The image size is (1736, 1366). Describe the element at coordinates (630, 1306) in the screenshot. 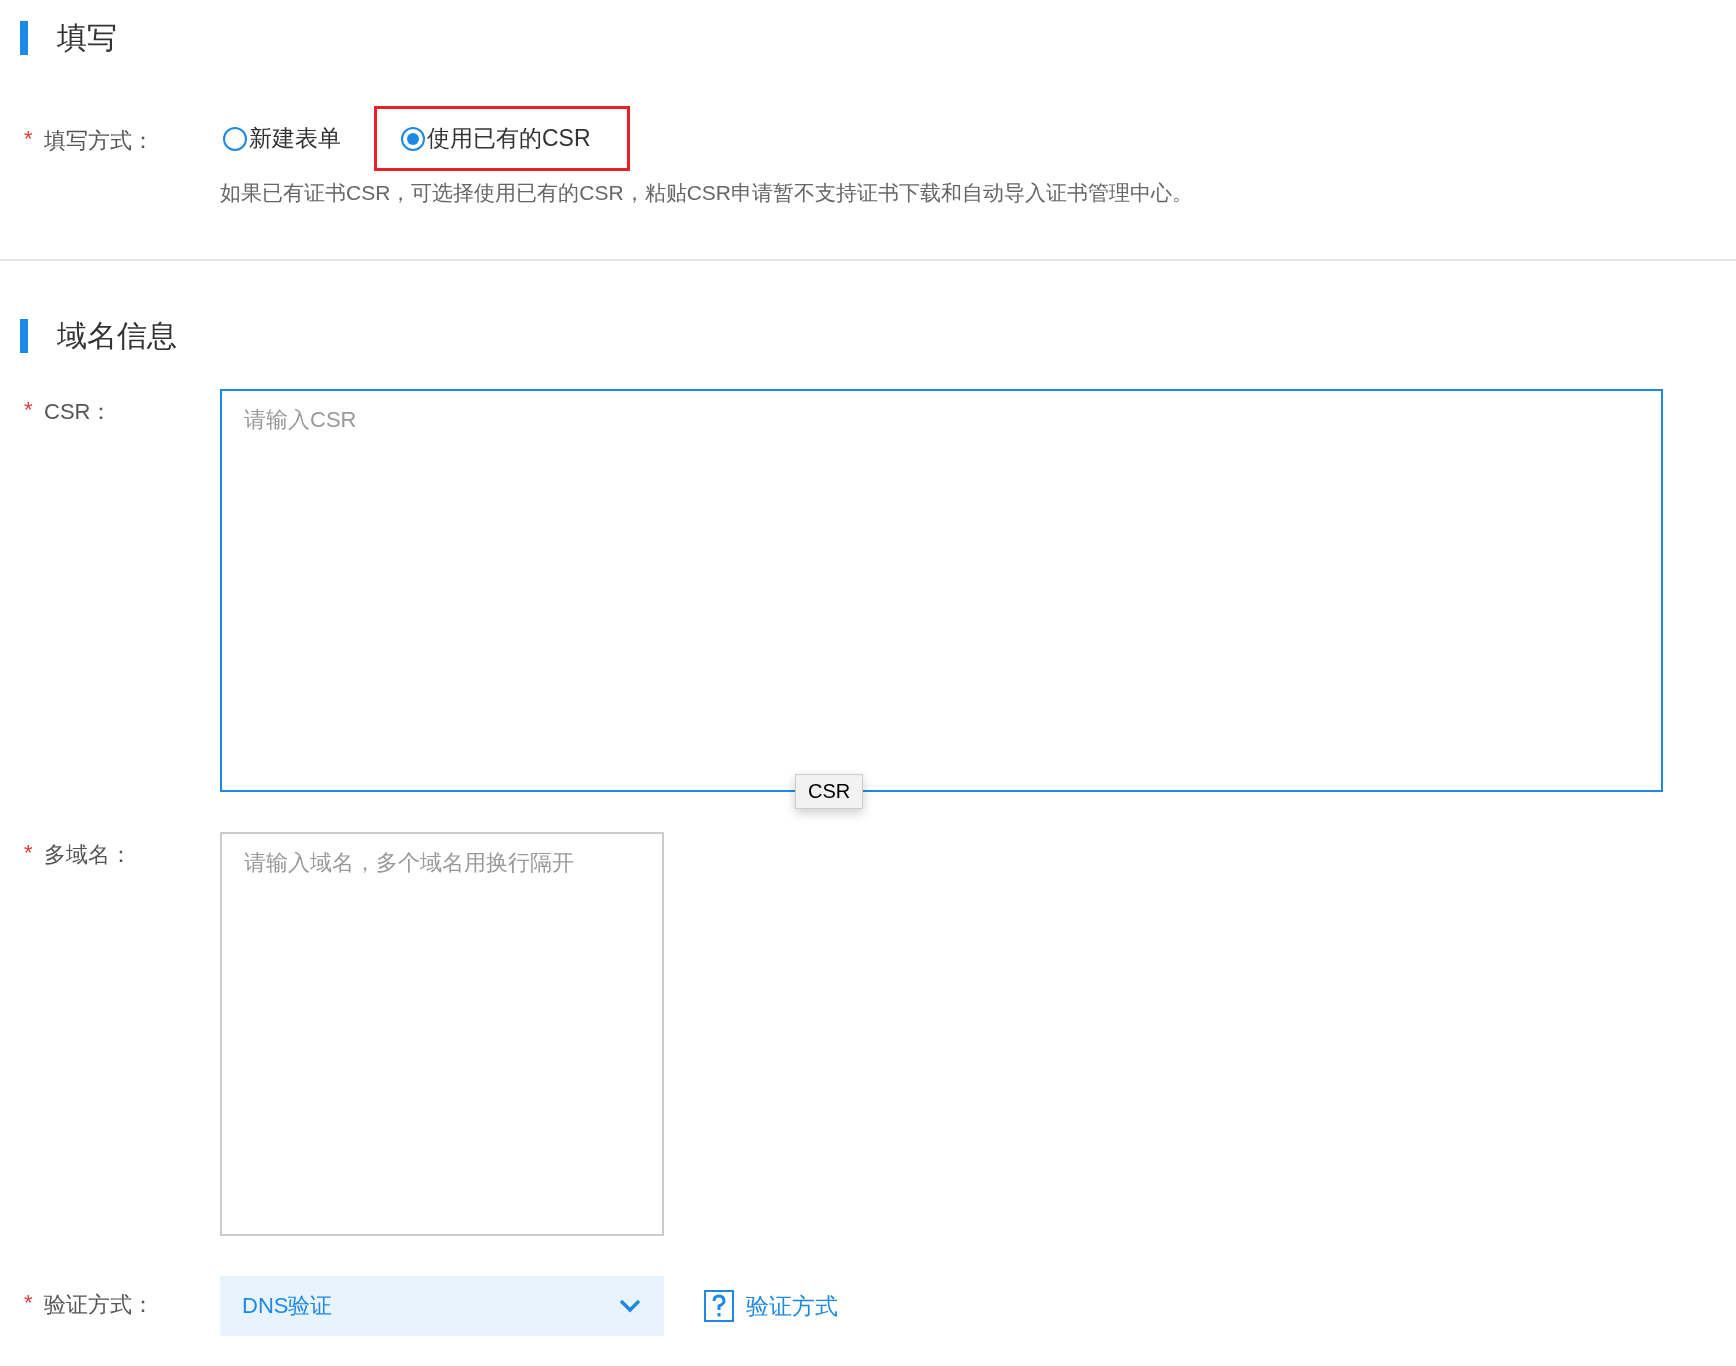

I see `chevron-down-icon` at that location.